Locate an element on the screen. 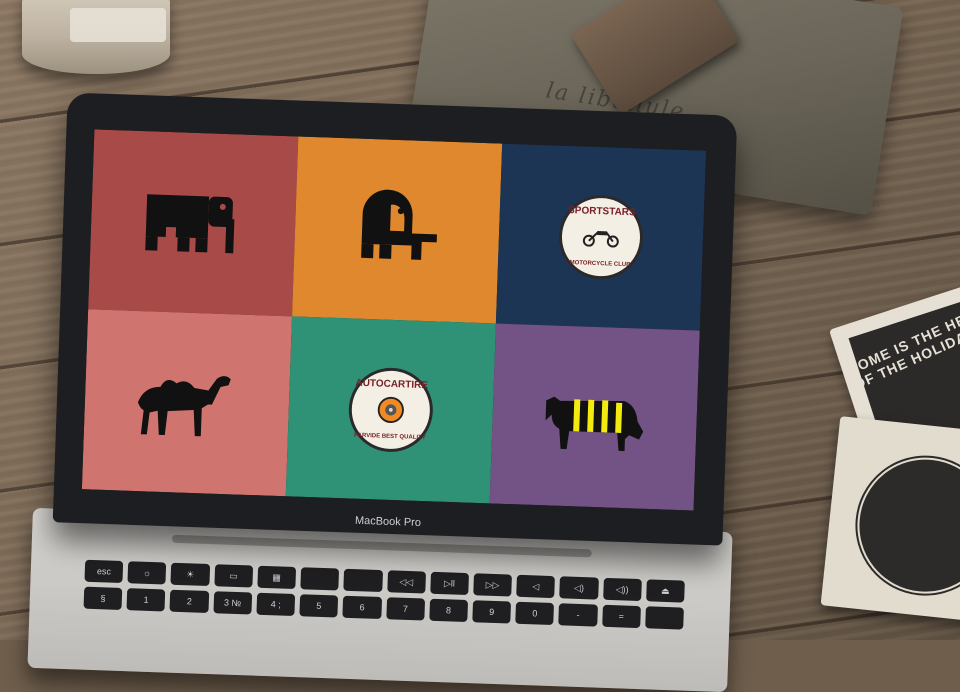 The height and width of the screenshot is (692, 960). tile-elephant-block is located at coordinates (193, 223).